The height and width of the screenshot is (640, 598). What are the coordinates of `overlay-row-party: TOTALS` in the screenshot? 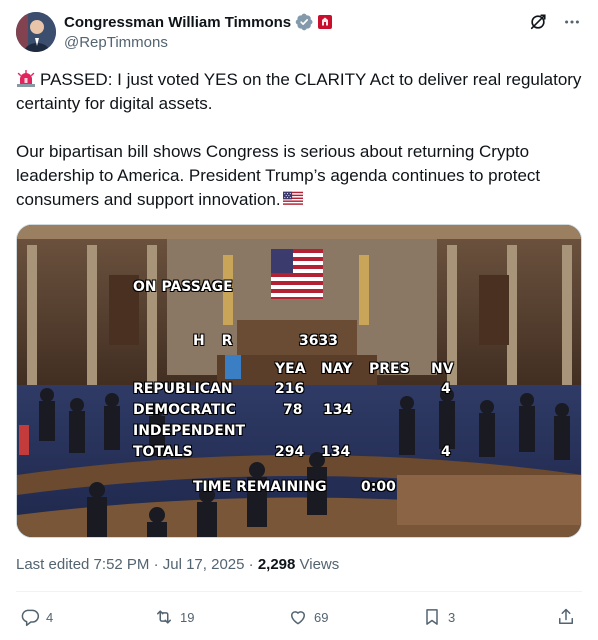 It's located at (163, 452).